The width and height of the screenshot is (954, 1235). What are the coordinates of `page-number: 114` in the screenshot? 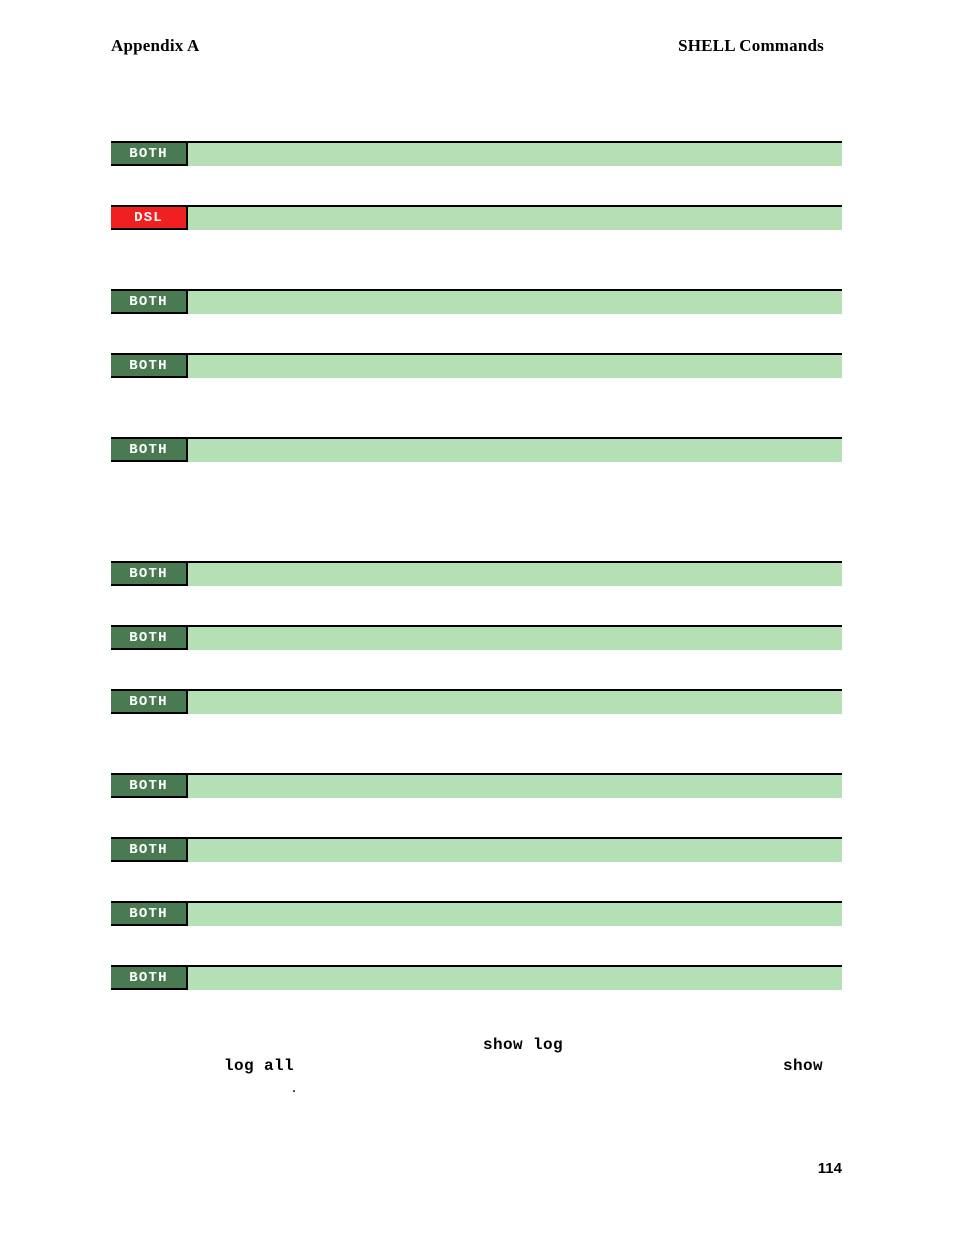 It's located at (829, 1168).